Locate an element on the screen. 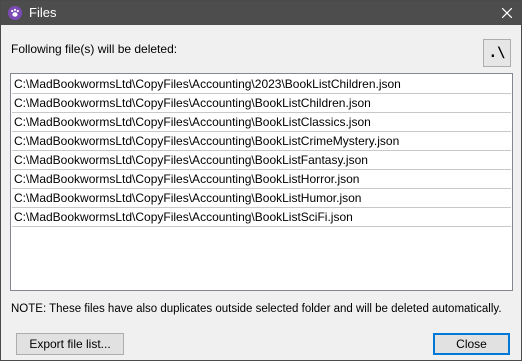 The width and height of the screenshot is (522, 361). app-logo-icon is located at coordinates (15, 13).